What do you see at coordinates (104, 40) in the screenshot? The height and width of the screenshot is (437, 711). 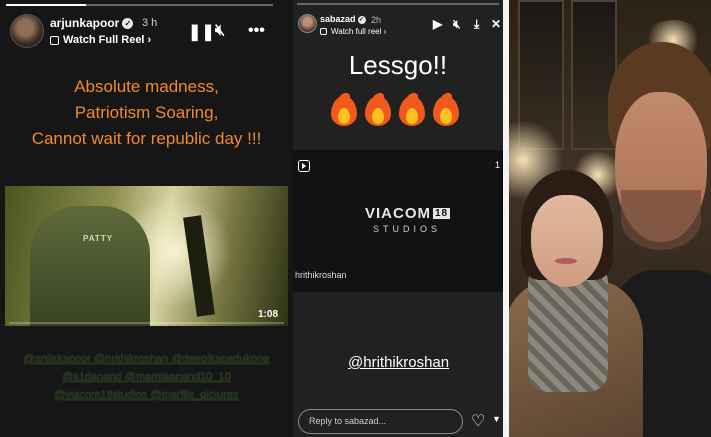 I see `watch-full-reel-label: Watch Full Reel` at bounding box center [104, 40].